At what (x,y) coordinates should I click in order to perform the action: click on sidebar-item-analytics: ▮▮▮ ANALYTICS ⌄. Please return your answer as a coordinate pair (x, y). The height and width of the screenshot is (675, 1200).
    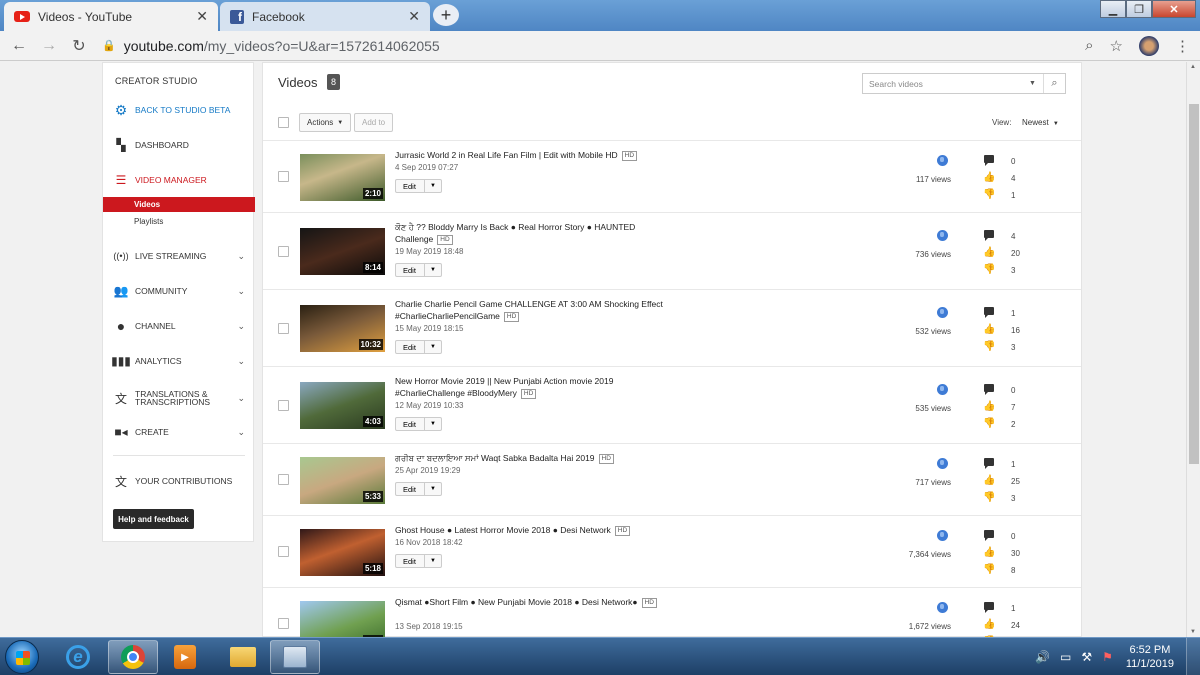
    Looking at the image, I should click on (179, 361).